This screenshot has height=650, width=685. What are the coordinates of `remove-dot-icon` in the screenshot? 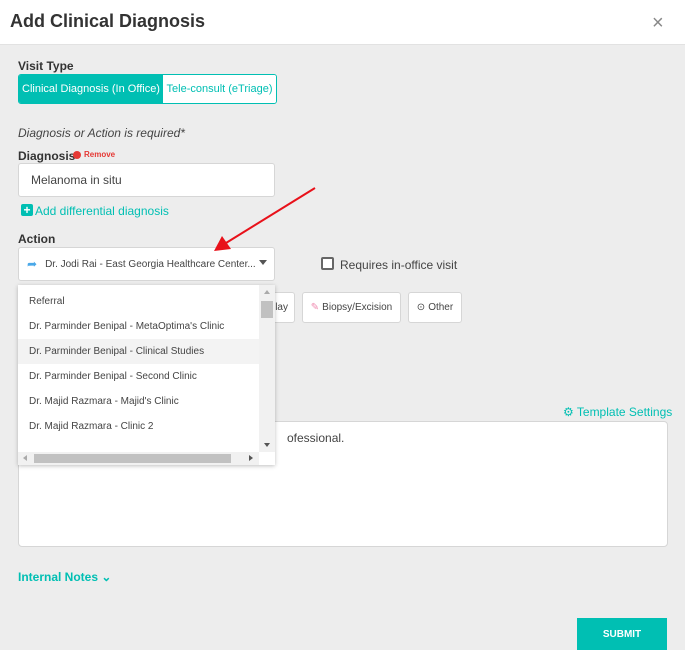 It's located at (77, 155).